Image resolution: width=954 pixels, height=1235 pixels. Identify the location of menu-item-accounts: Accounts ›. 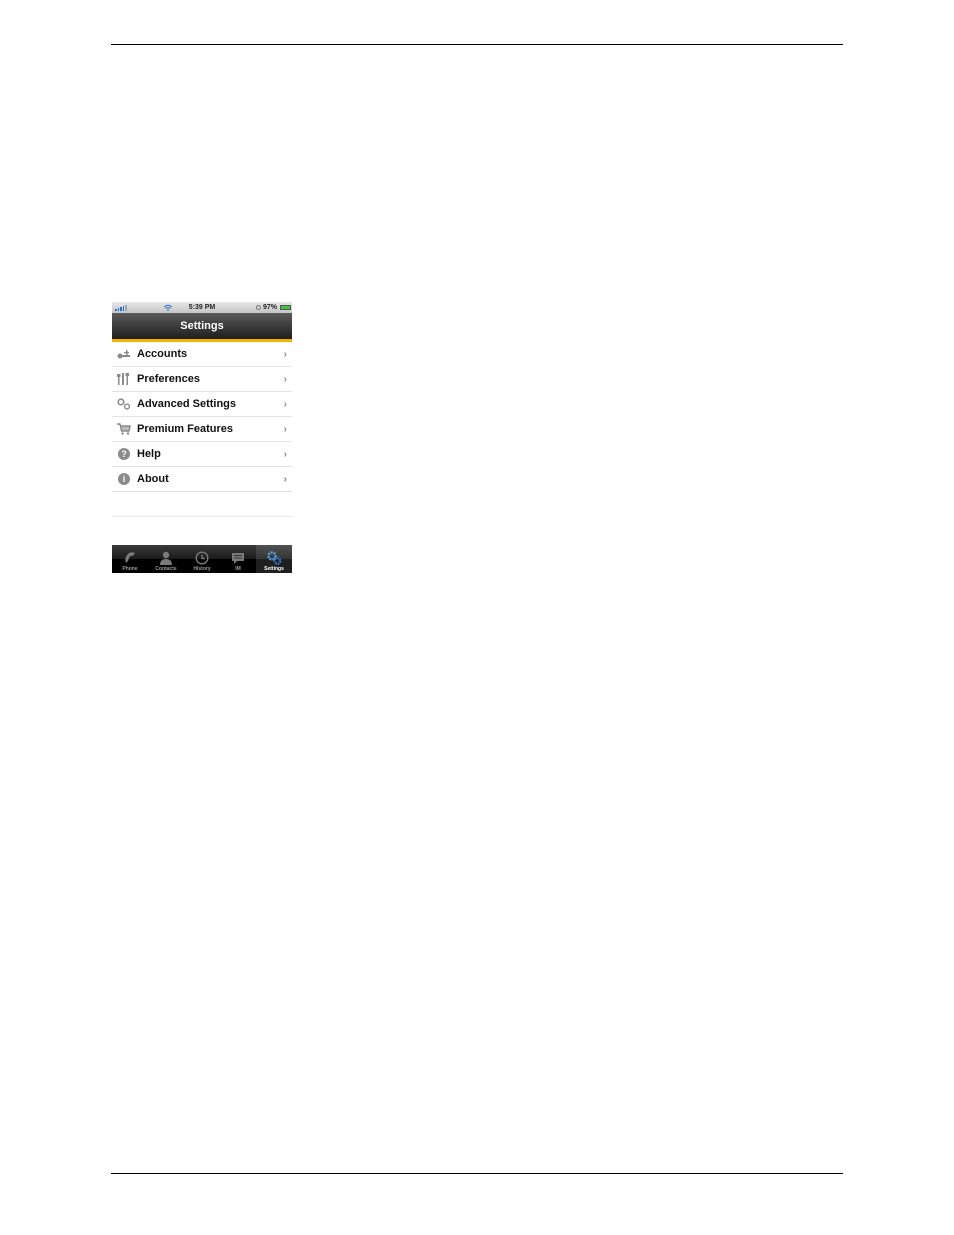
(202, 354).